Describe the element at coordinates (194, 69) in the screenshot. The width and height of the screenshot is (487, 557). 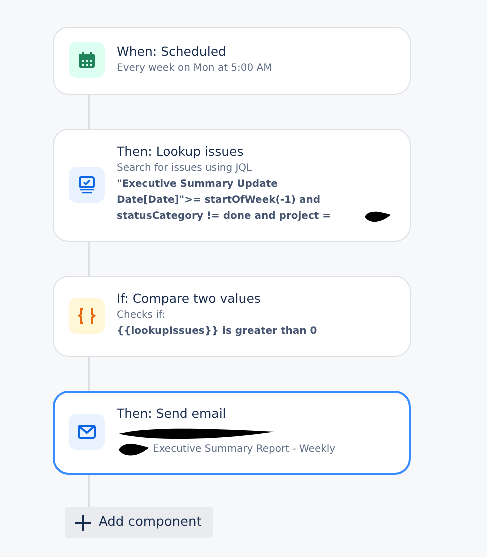
I see `step-description: Every week on Mon at 5:00 AM` at that location.